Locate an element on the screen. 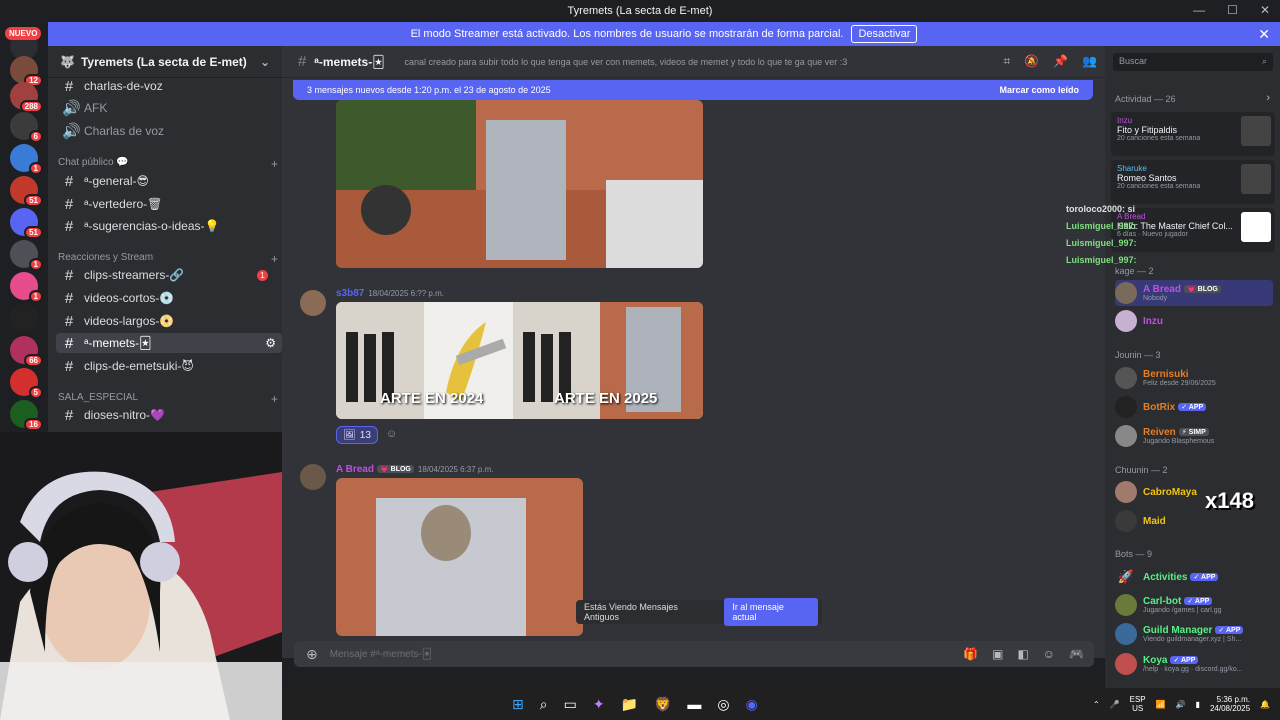 The width and height of the screenshot is (1280, 720). maximize-button: ☐ is located at coordinates (1232, 10).